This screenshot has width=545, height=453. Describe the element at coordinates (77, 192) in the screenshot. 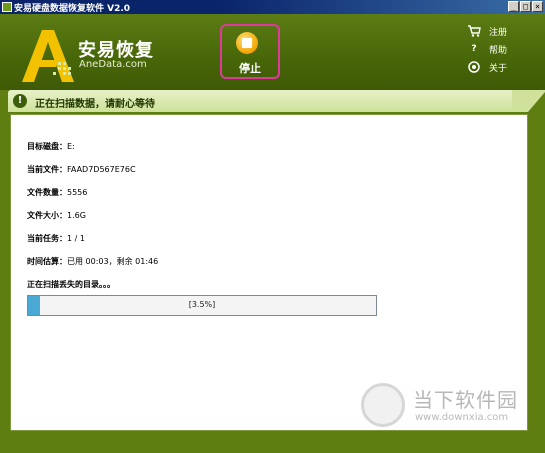

I see `count-value: 5556` at that location.